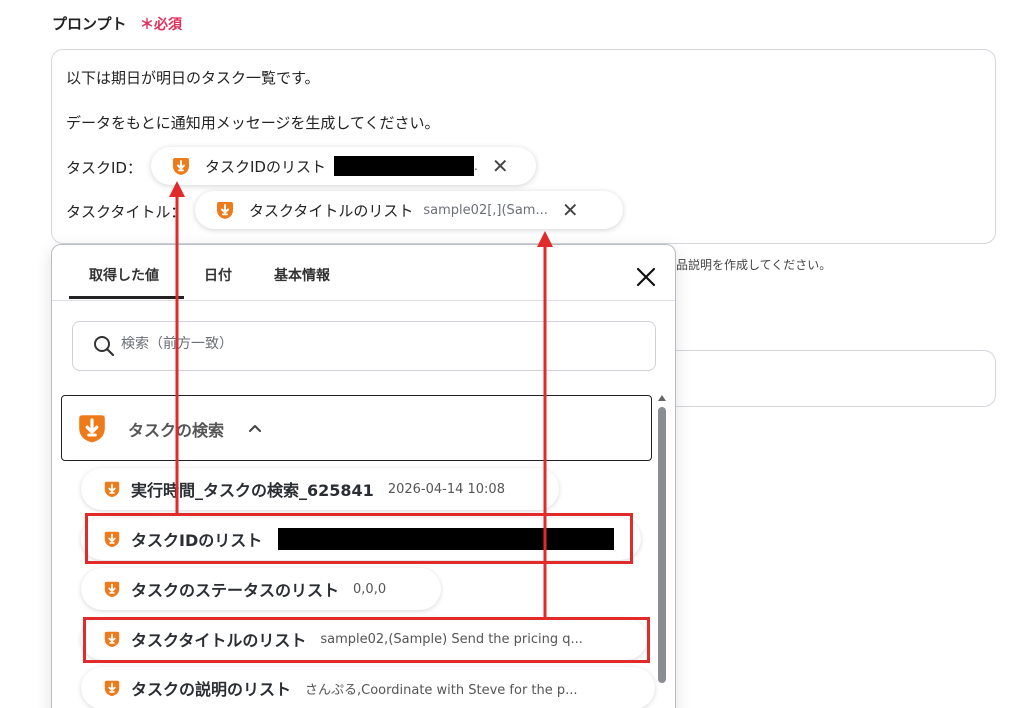 The height and width of the screenshot is (708, 1020). I want to click on background-input-field, so click(835, 378).